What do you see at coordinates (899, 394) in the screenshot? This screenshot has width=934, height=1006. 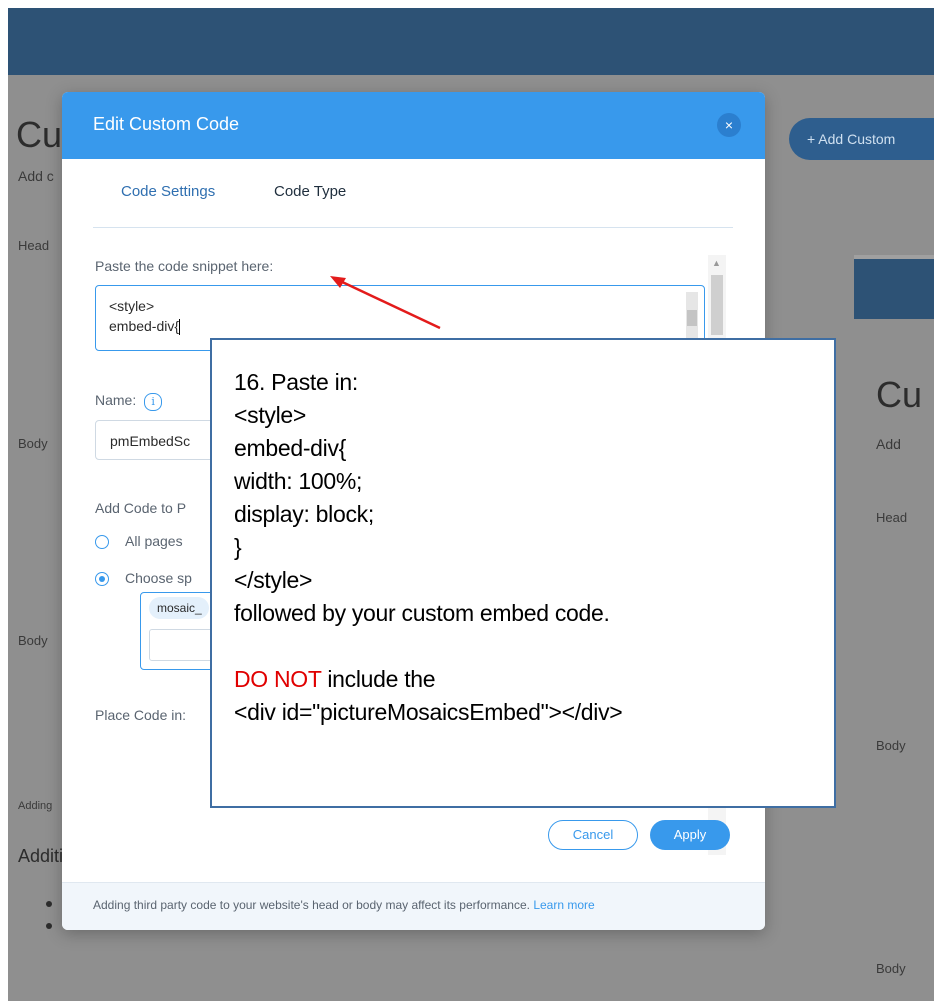 I see `background-panel-title: Cu` at bounding box center [899, 394].